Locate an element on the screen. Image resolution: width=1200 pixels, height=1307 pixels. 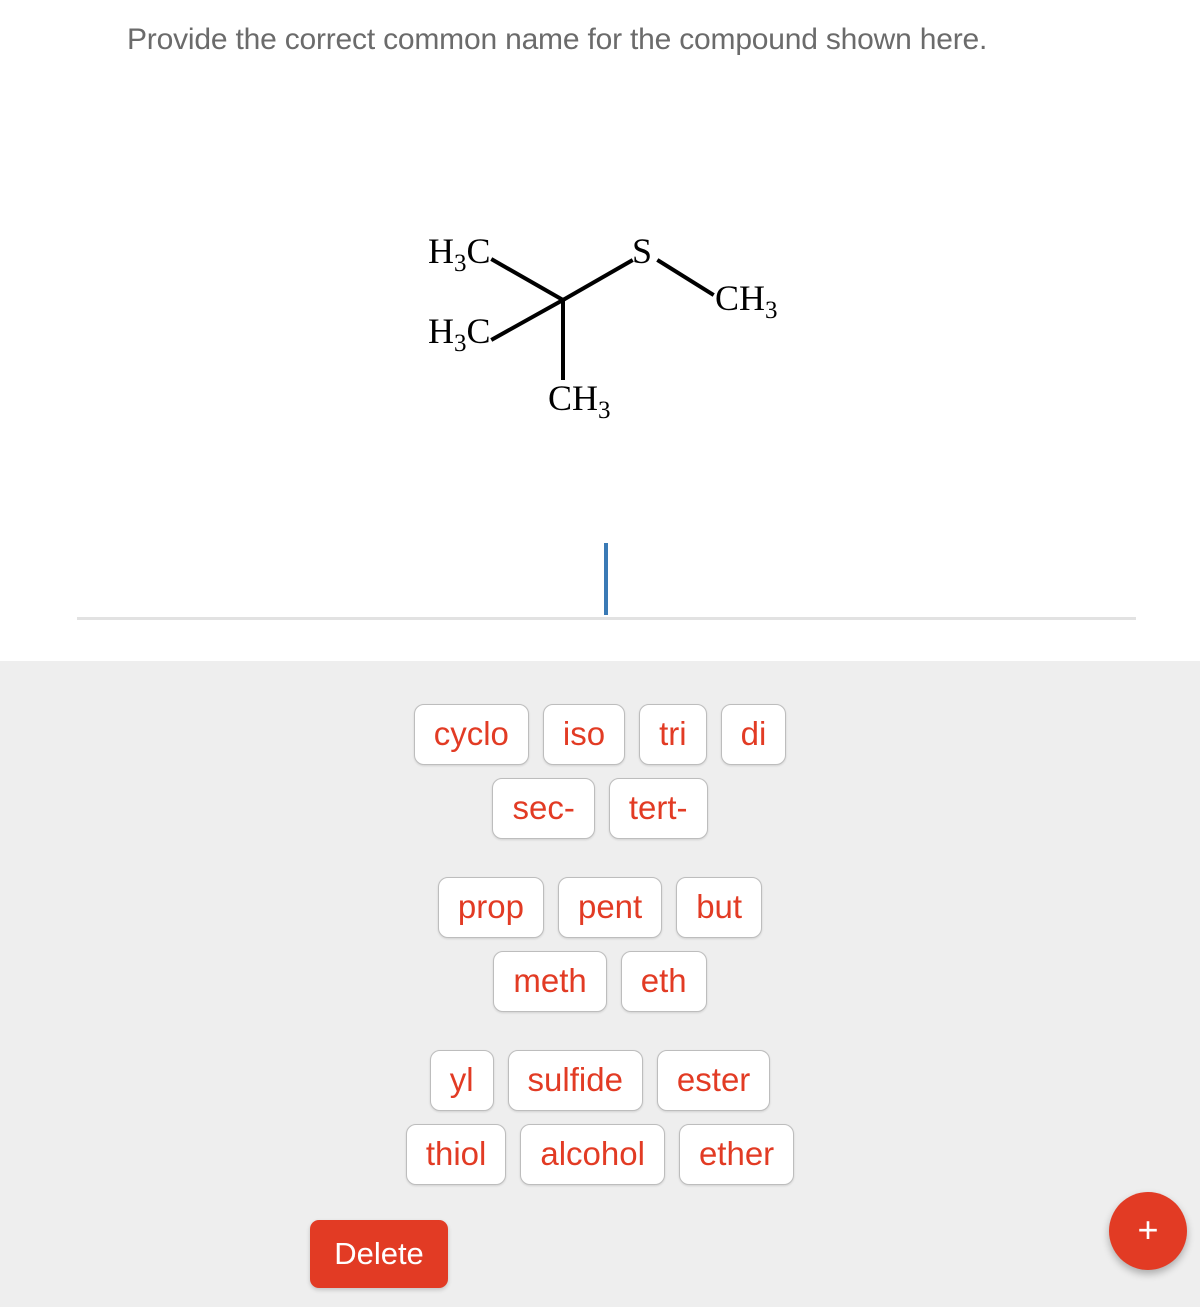
token-row-suffix-2: thiol alcohol ether is located at coordinates (600, 1154).